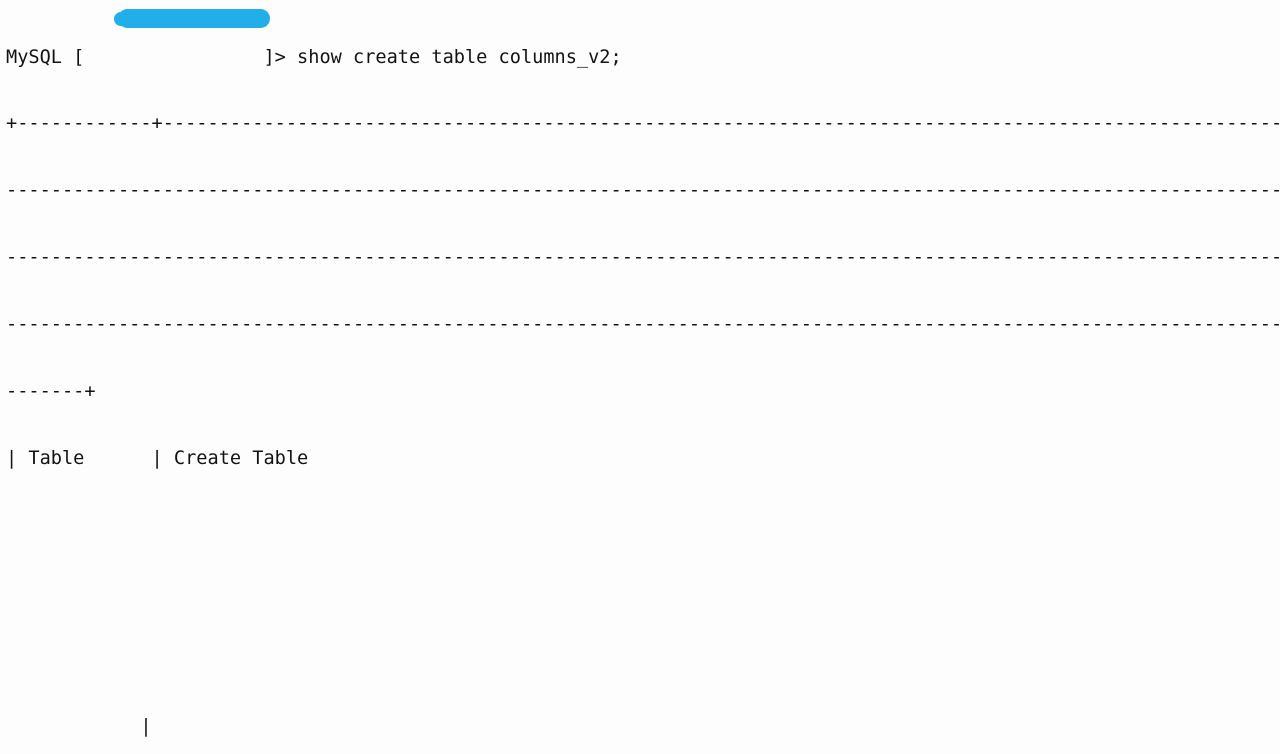  I want to click on table-header-row: | Table | Create Table, so click(157, 458).